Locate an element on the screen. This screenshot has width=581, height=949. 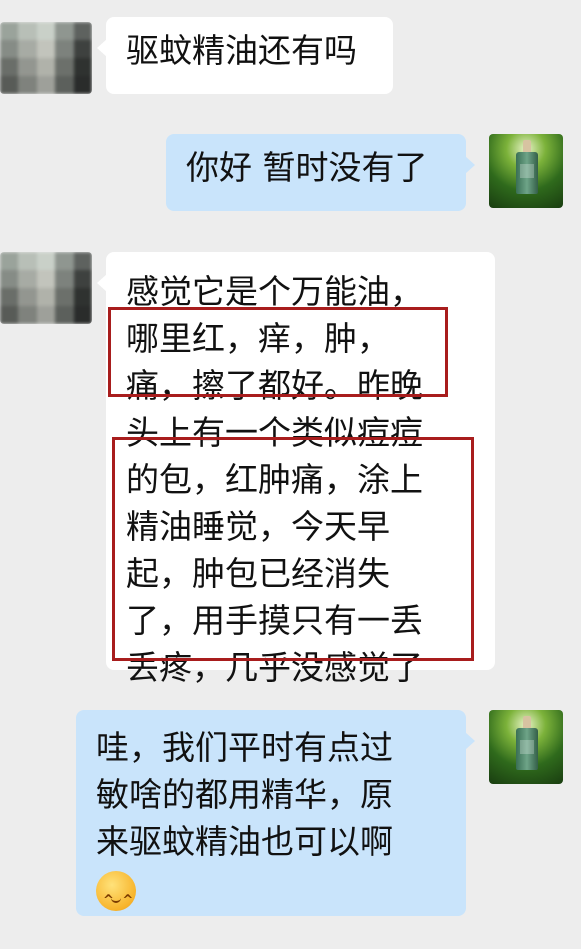
smiling-face-emoji is located at coordinates (116, 897).